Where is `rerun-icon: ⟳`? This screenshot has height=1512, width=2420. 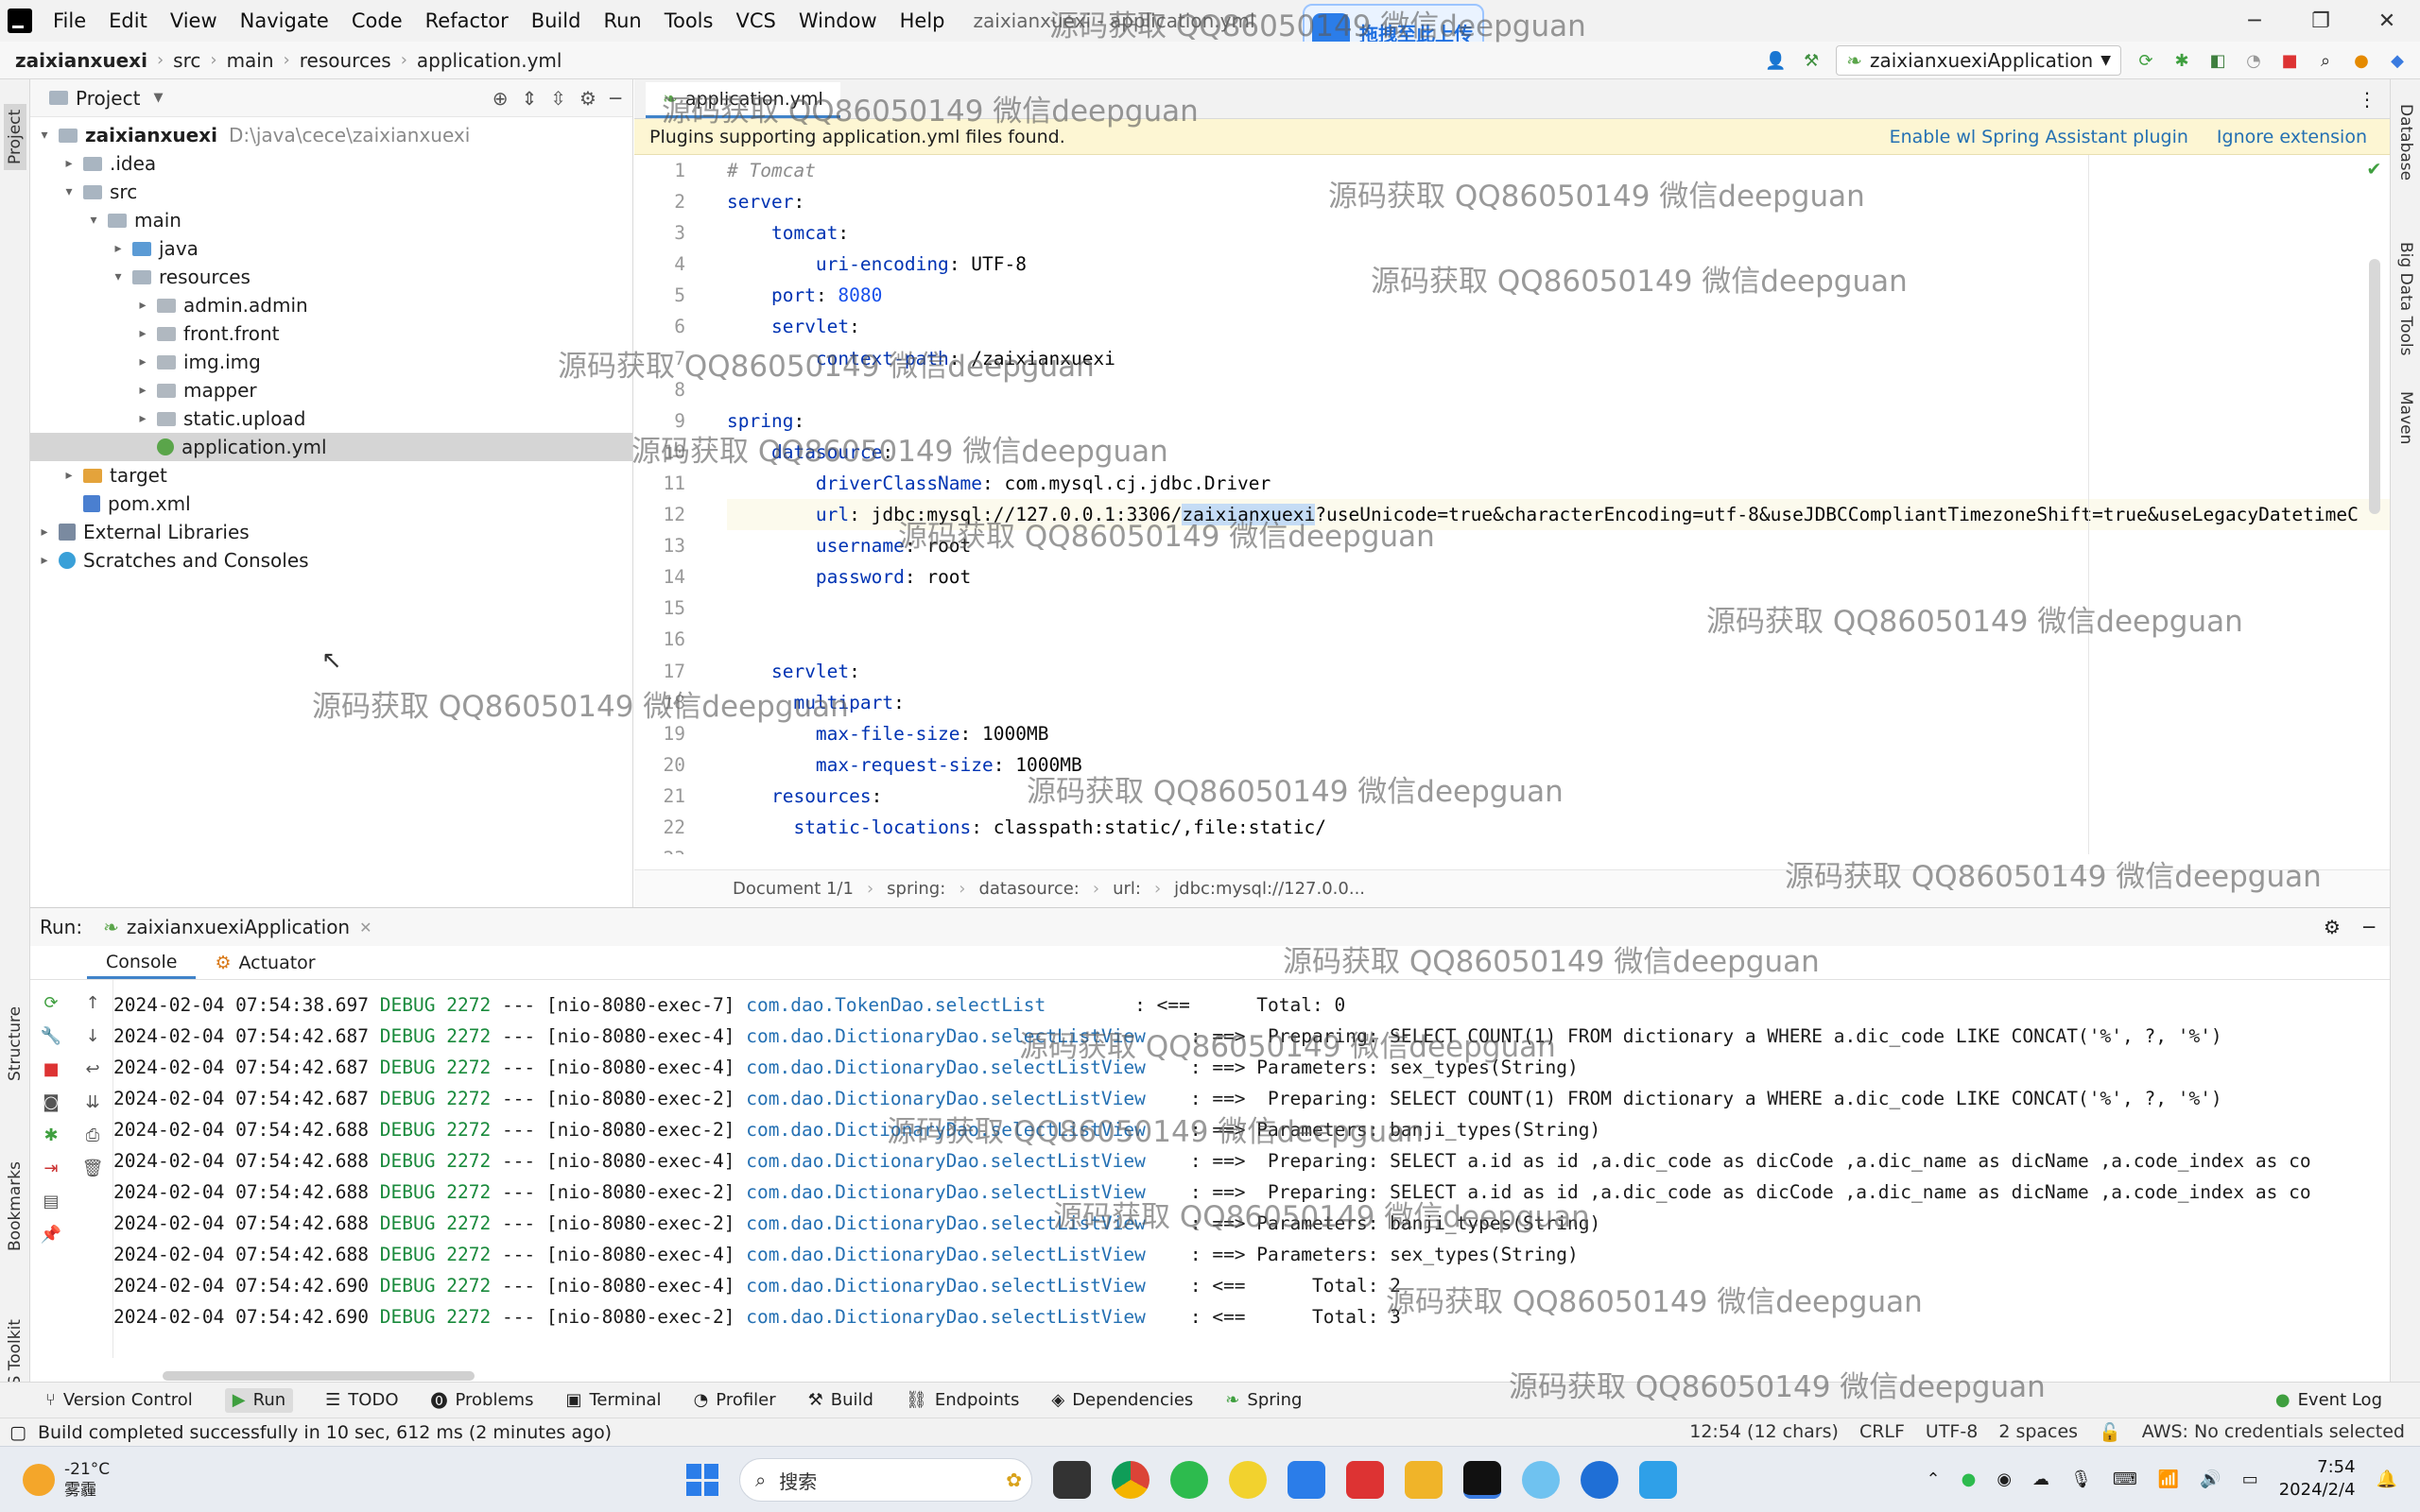 rerun-icon: ⟳ is located at coordinates (2146, 60).